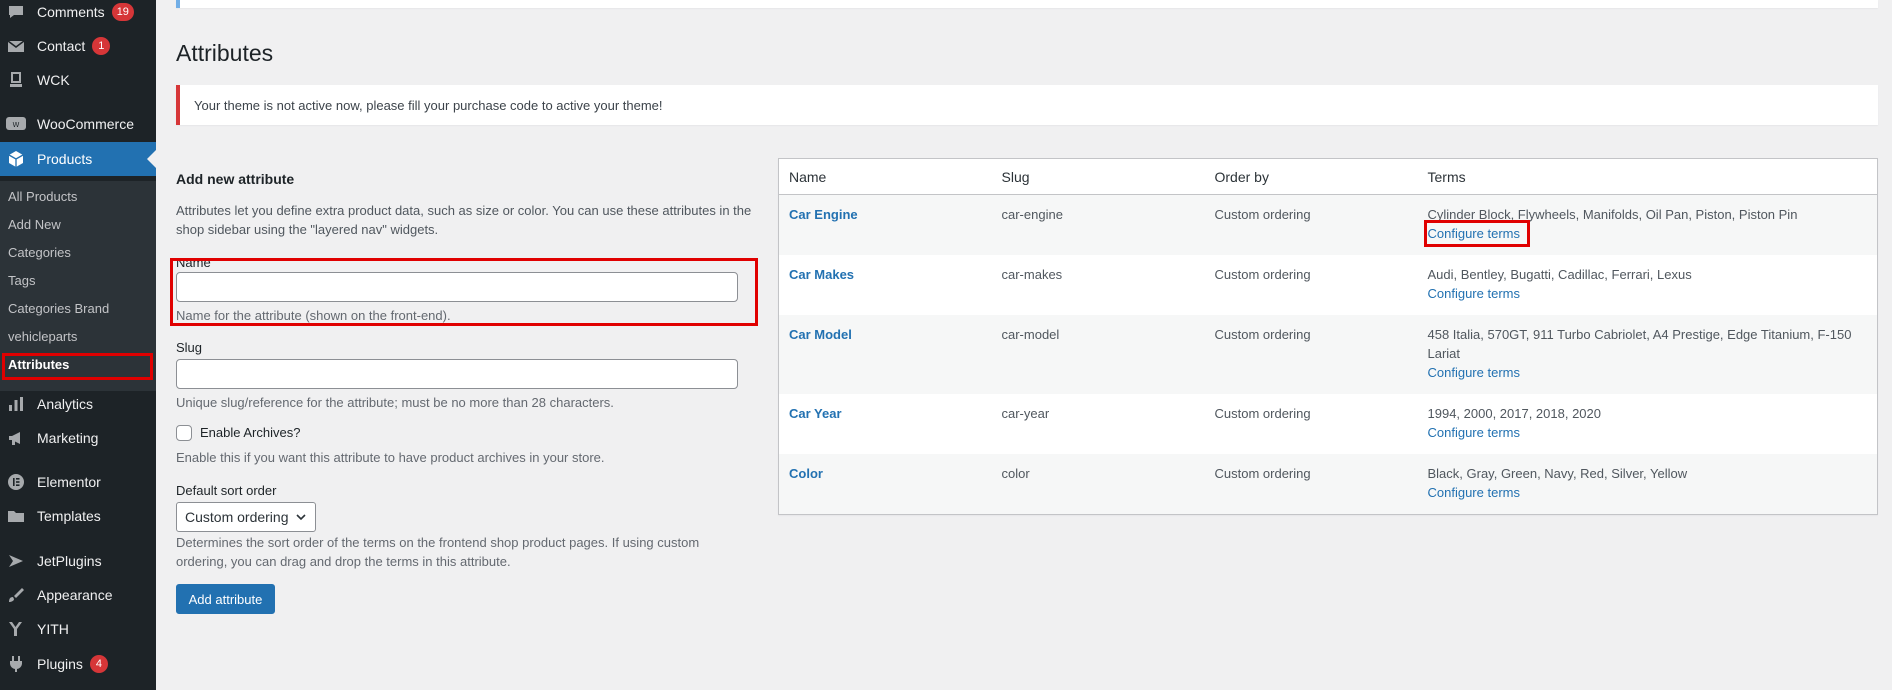 The width and height of the screenshot is (1892, 690). What do you see at coordinates (78, 80) in the screenshot?
I see `menu-wck: WCK` at bounding box center [78, 80].